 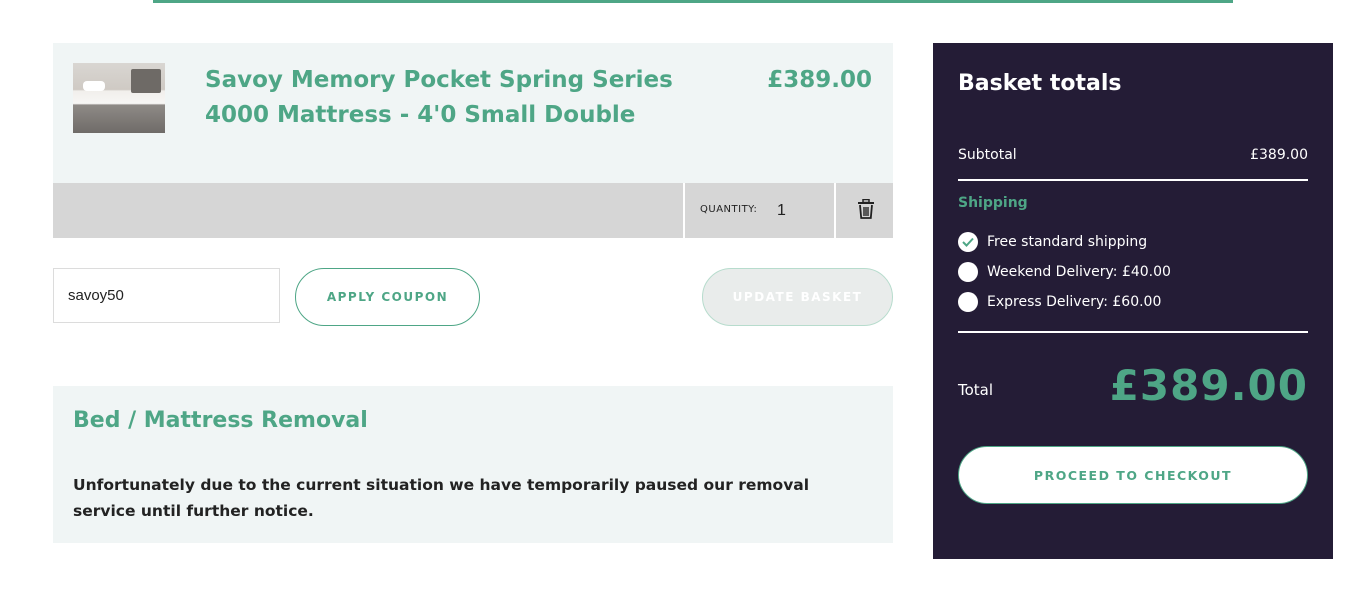 What do you see at coordinates (1208, 385) in the screenshot?
I see `total-amount: £389.00` at bounding box center [1208, 385].